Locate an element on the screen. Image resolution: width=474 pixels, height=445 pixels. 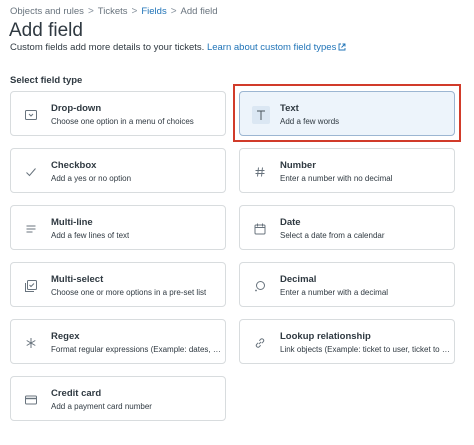
field-type-card-decimal: Decimal Enter a number with a decimal is located at coordinates (347, 284).